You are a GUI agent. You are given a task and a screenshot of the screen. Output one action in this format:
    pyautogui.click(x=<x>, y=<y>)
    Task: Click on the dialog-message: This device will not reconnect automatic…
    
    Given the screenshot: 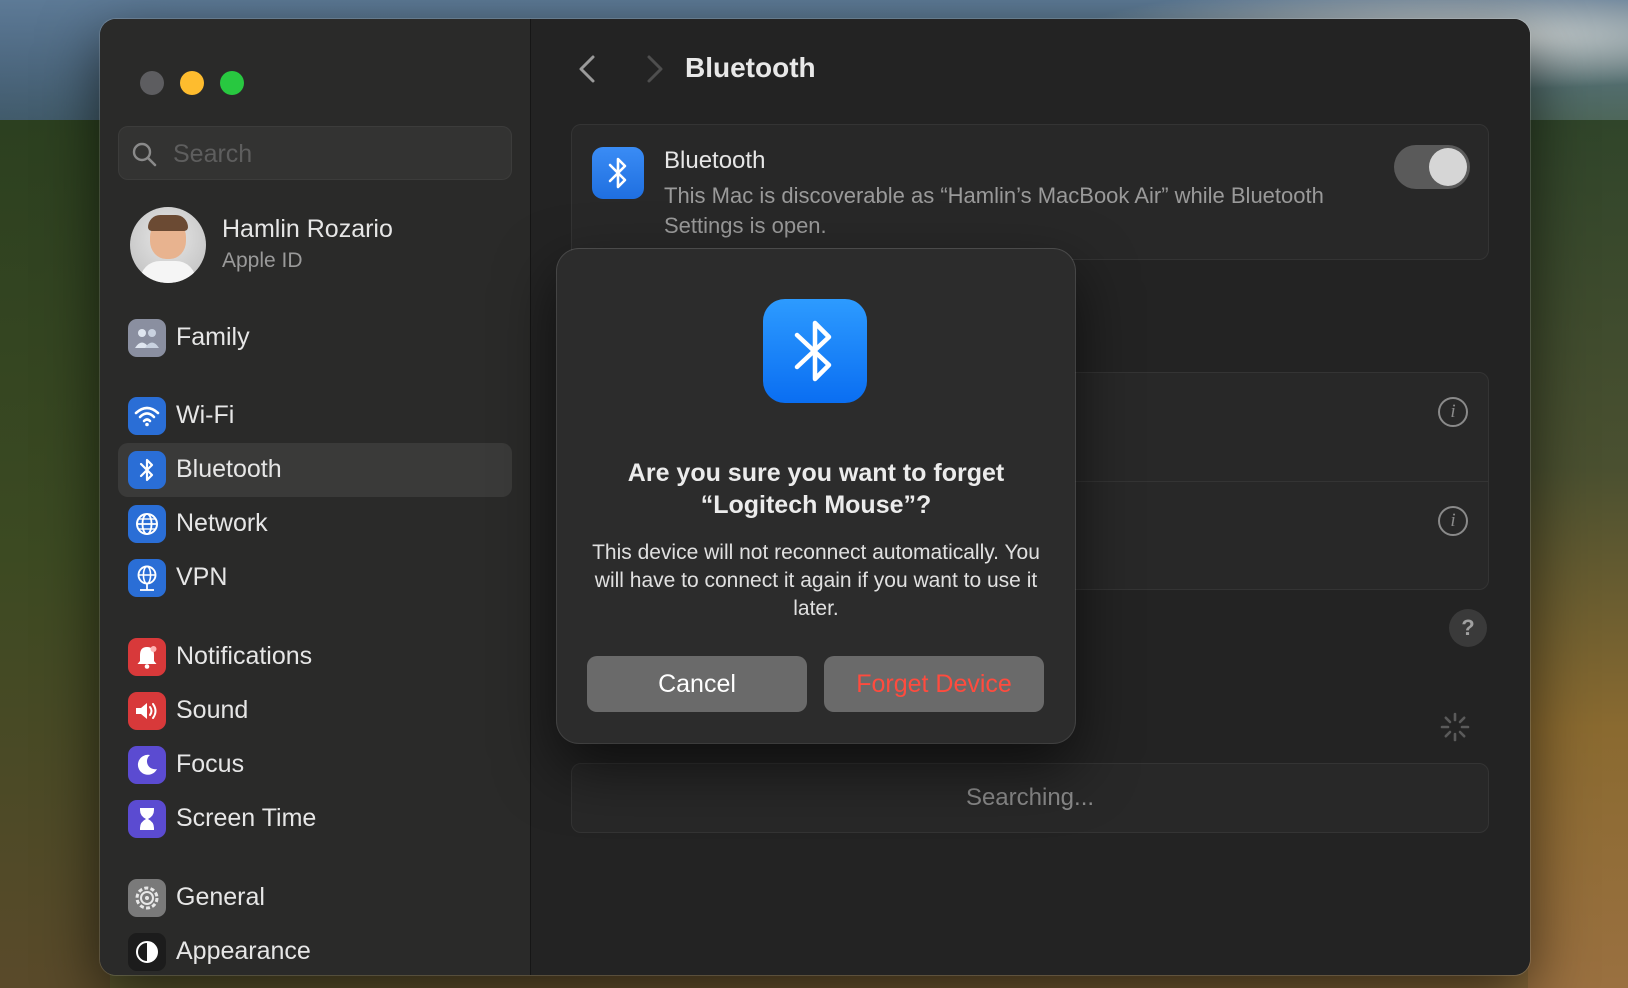 What is the action you would take?
    pyautogui.click(x=816, y=580)
    